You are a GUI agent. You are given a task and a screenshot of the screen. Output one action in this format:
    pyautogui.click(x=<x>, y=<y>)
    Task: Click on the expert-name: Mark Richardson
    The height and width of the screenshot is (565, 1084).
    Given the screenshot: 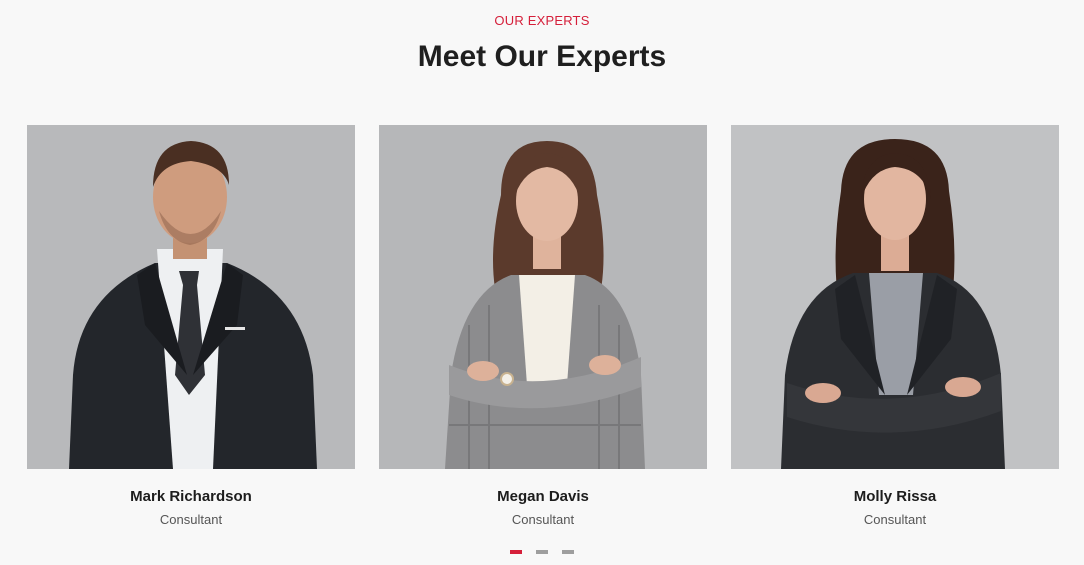 What is the action you would take?
    pyautogui.click(x=191, y=496)
    